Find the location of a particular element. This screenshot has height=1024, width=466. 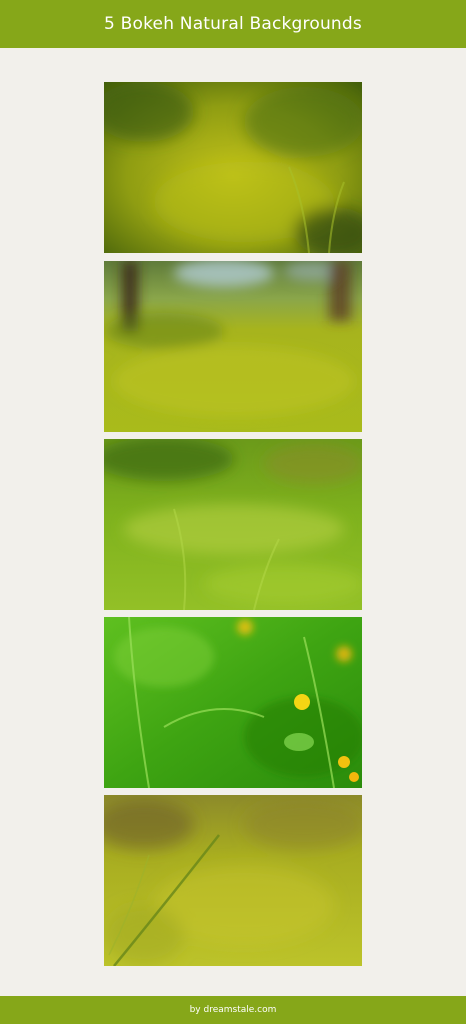

page-title: 5 Bokeh Natural Backgrounds is located at coordinates (233, 24).